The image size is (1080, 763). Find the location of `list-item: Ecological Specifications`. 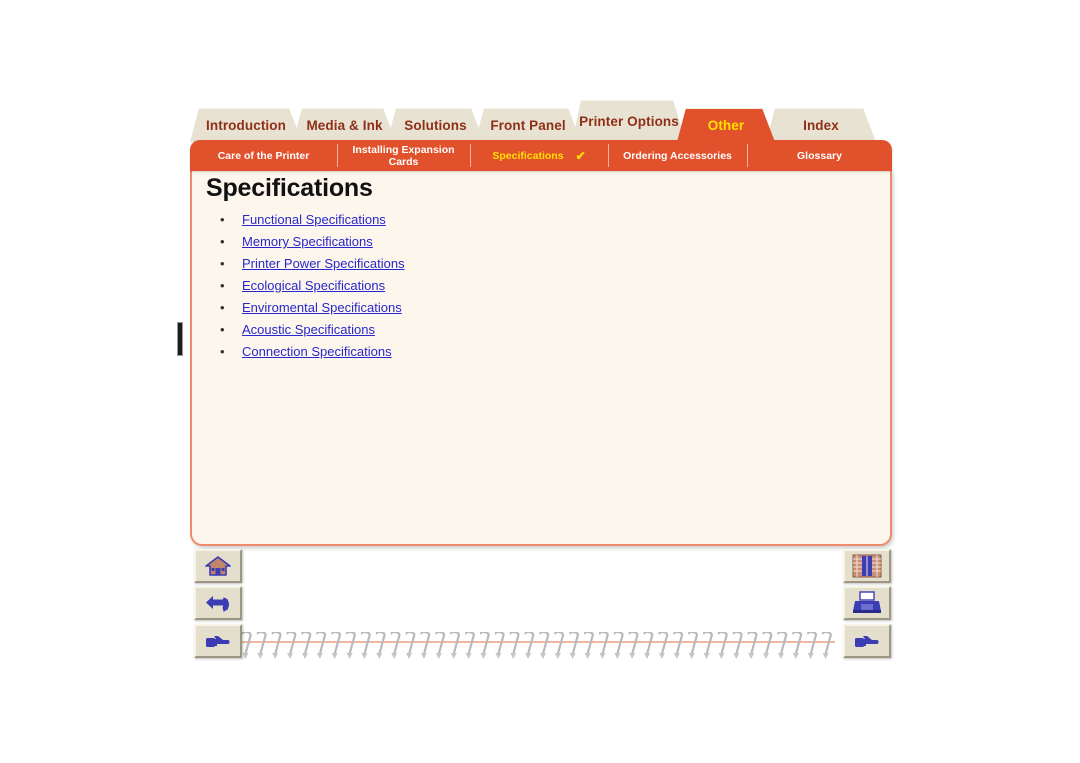

list-item: Ecological Specifications is located at coordinates (309, 286).